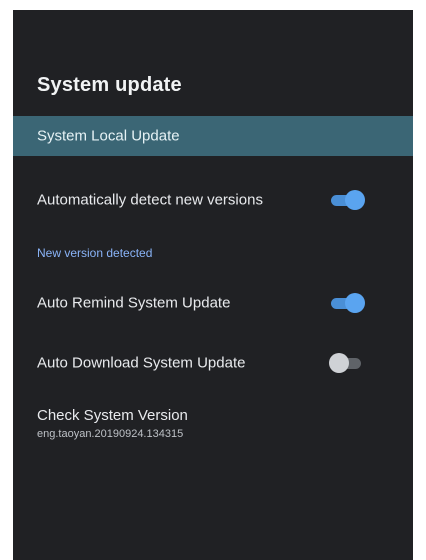 The height and width of the screenshot is (560, 426). What do you see at coordinates (150, 200) in the screenshot?
I see `auto-detect-versions-label: Automatically detect new versions` at bounding box center [150, 200].